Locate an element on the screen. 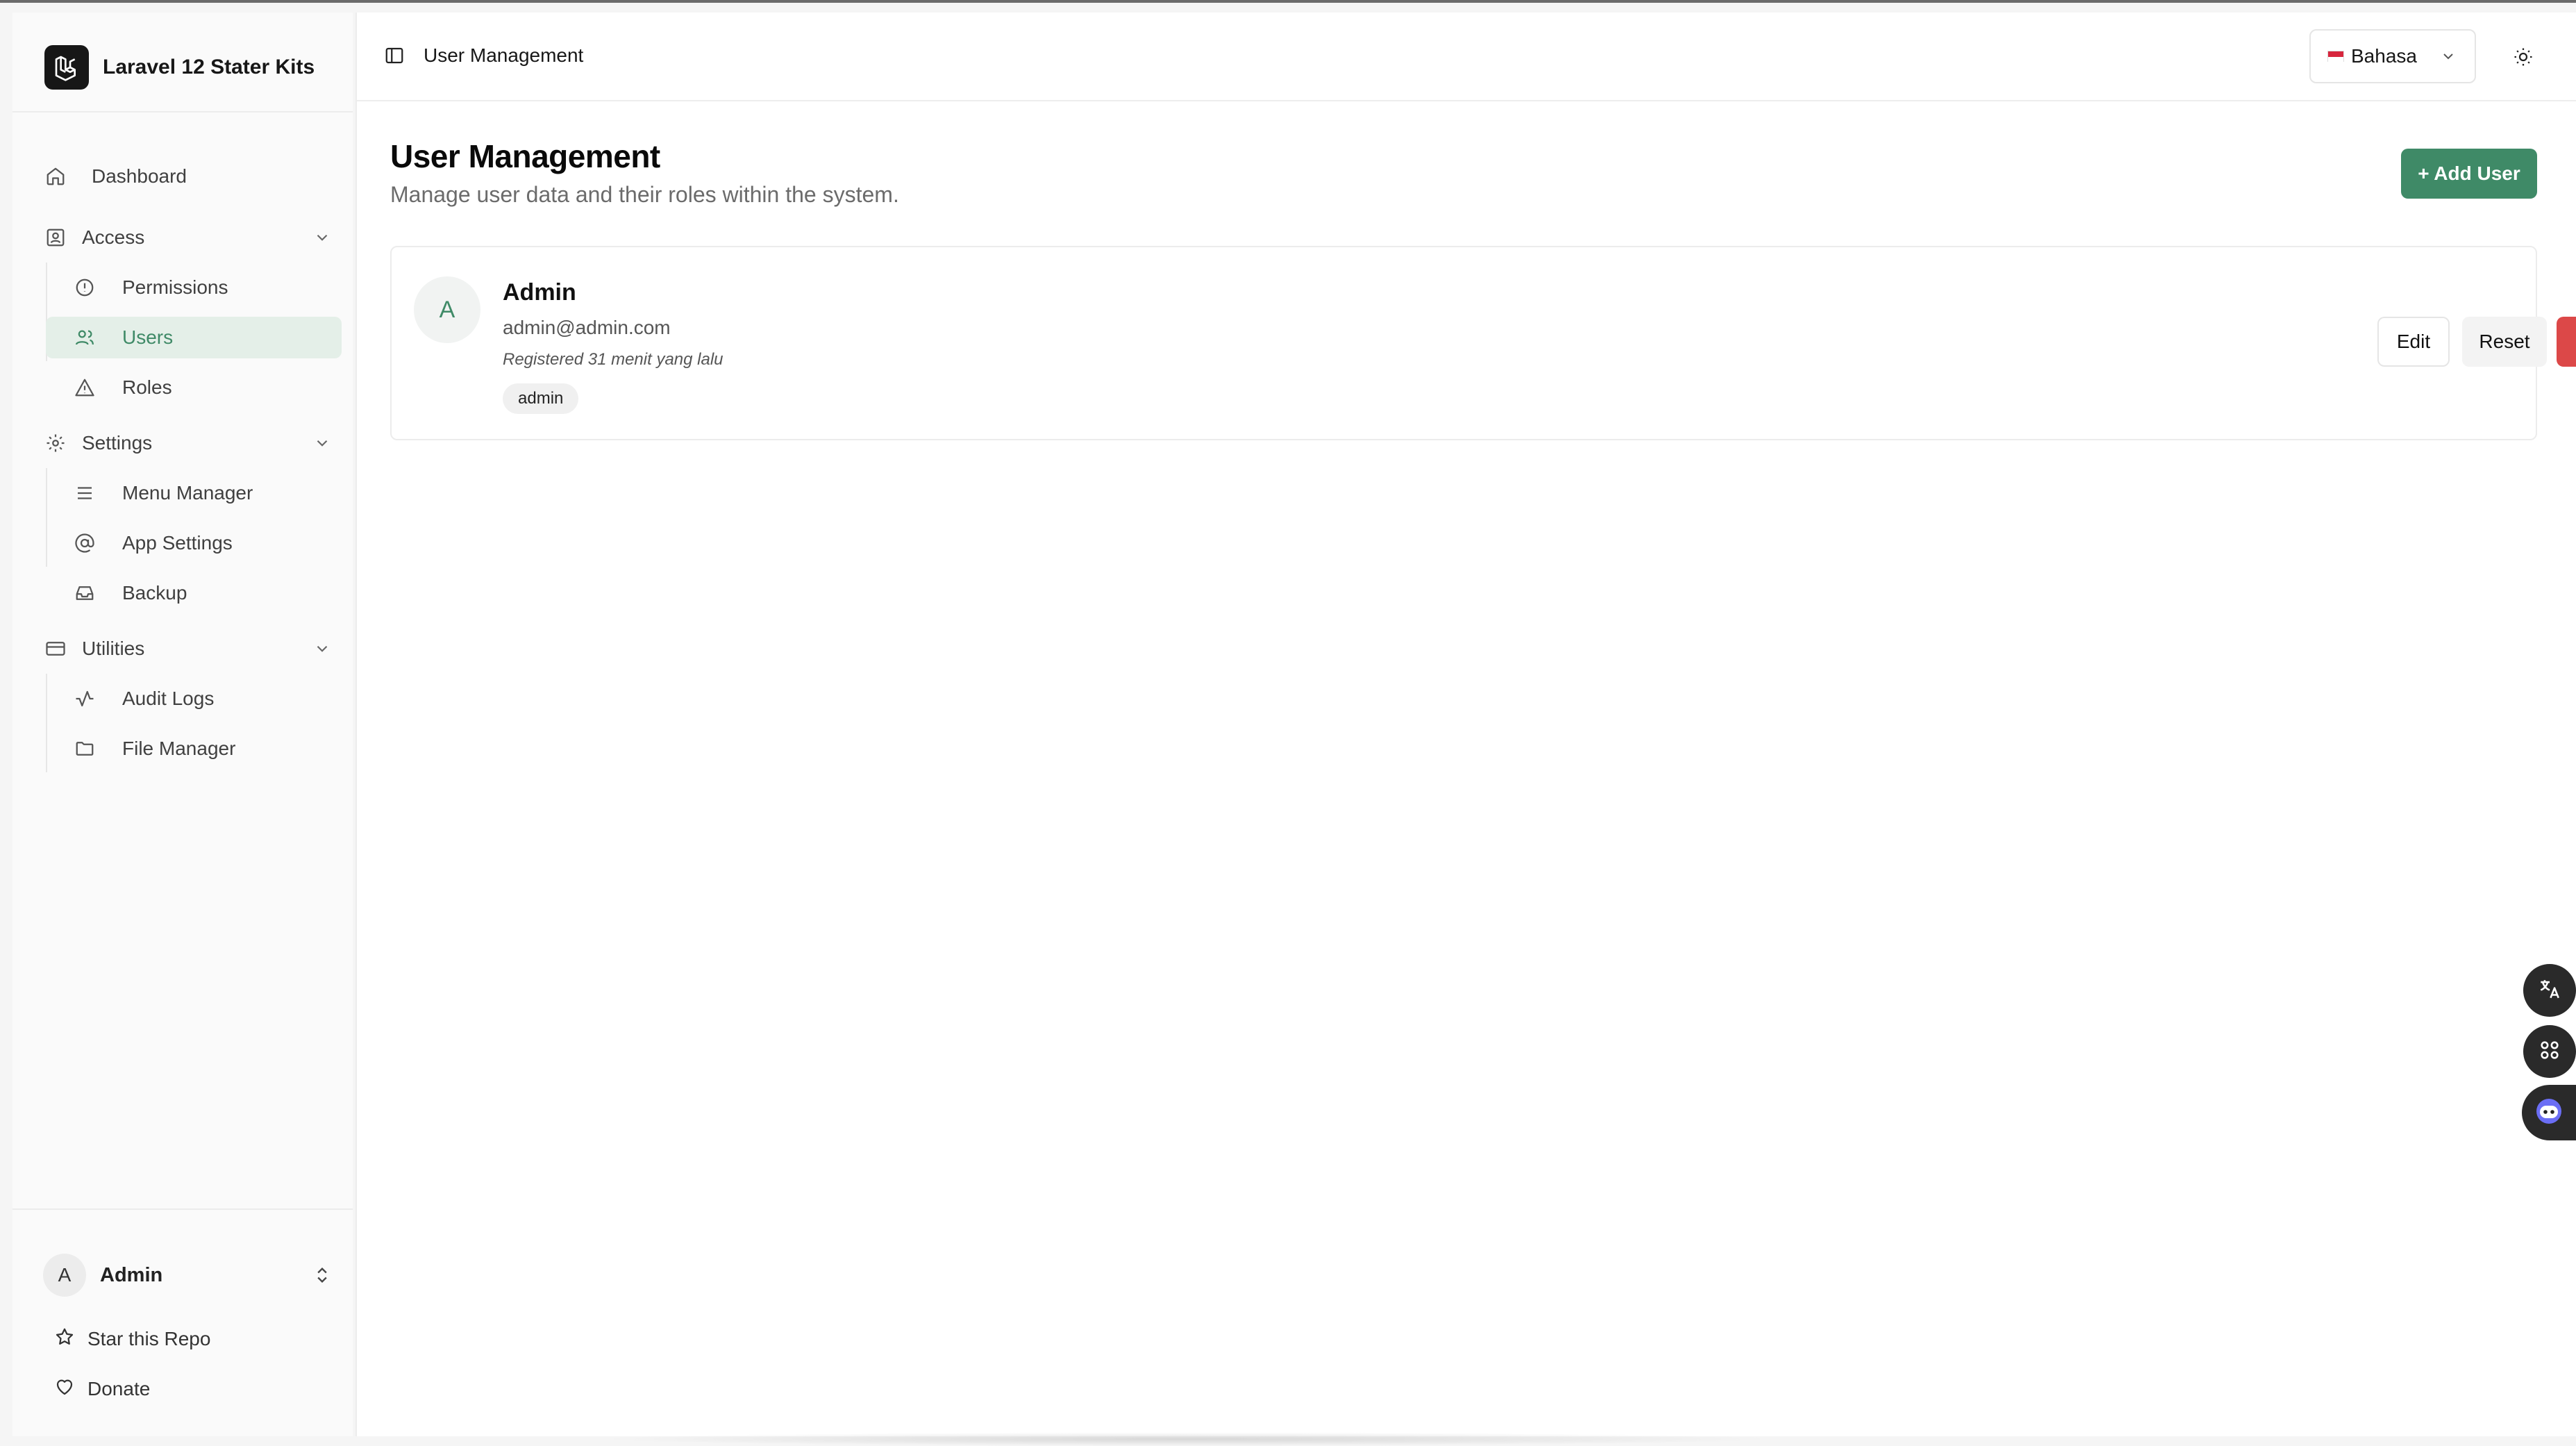  laravel-logo-icon is located at coordinates (66, 67).